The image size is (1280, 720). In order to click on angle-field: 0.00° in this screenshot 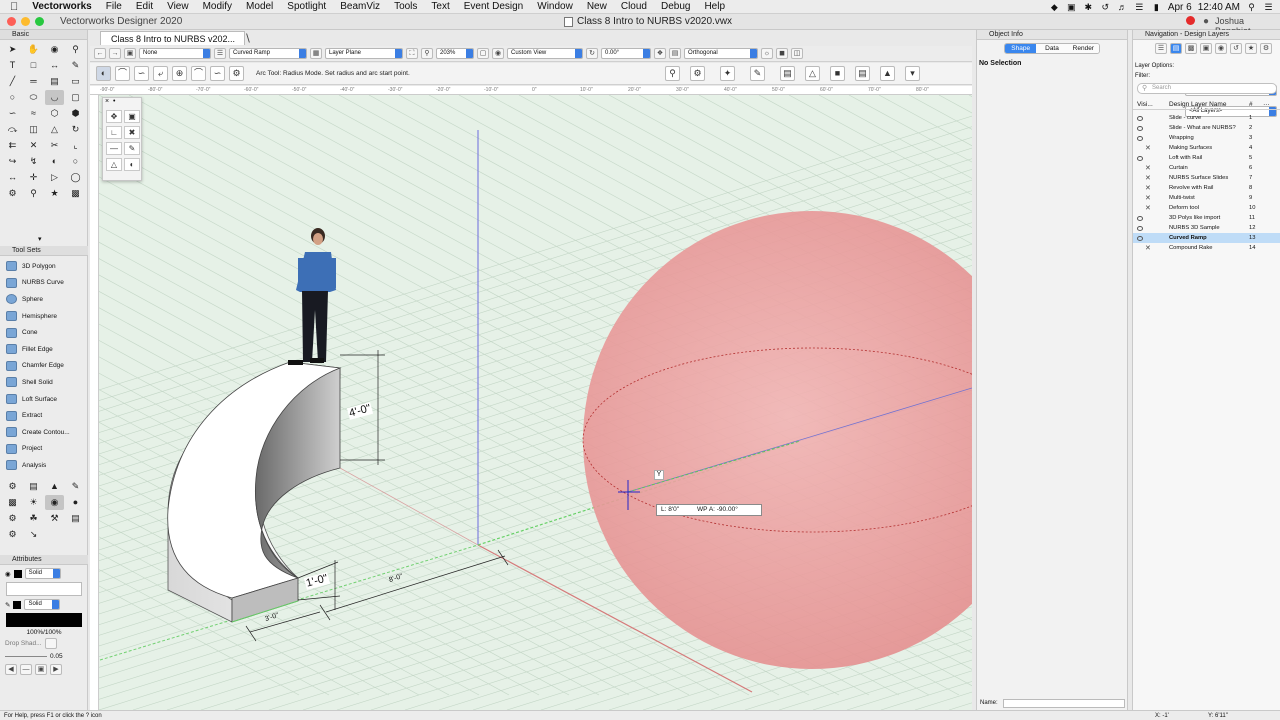, I will do `click(626, 53)`.